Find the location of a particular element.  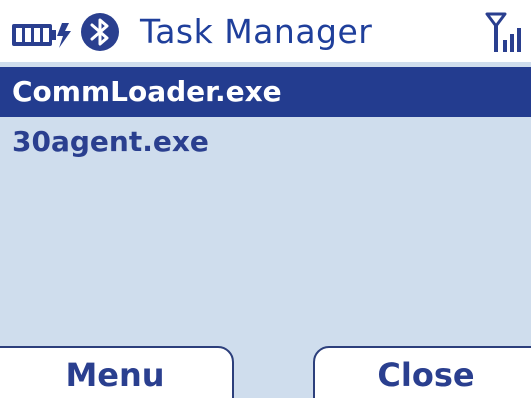

task-list-item-commloader: CommLoader.exe is located at coordinates (265, 92).